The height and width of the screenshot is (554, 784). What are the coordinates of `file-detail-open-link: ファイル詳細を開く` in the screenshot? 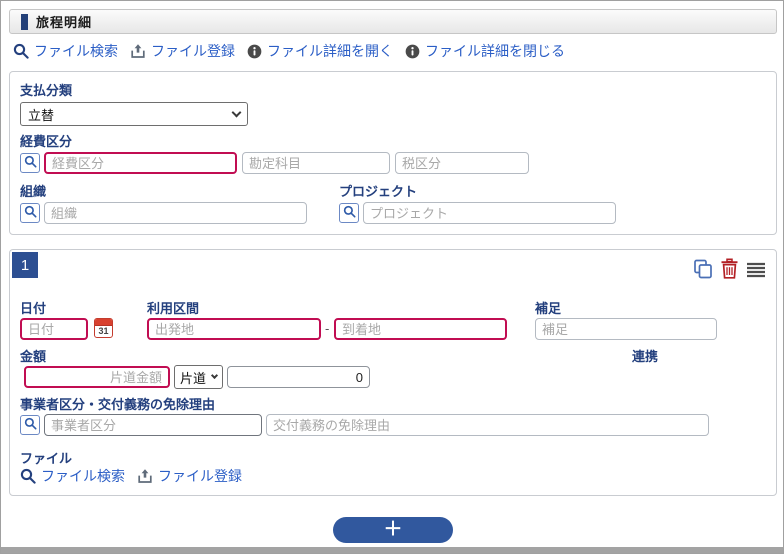 It's located at (320, 51).